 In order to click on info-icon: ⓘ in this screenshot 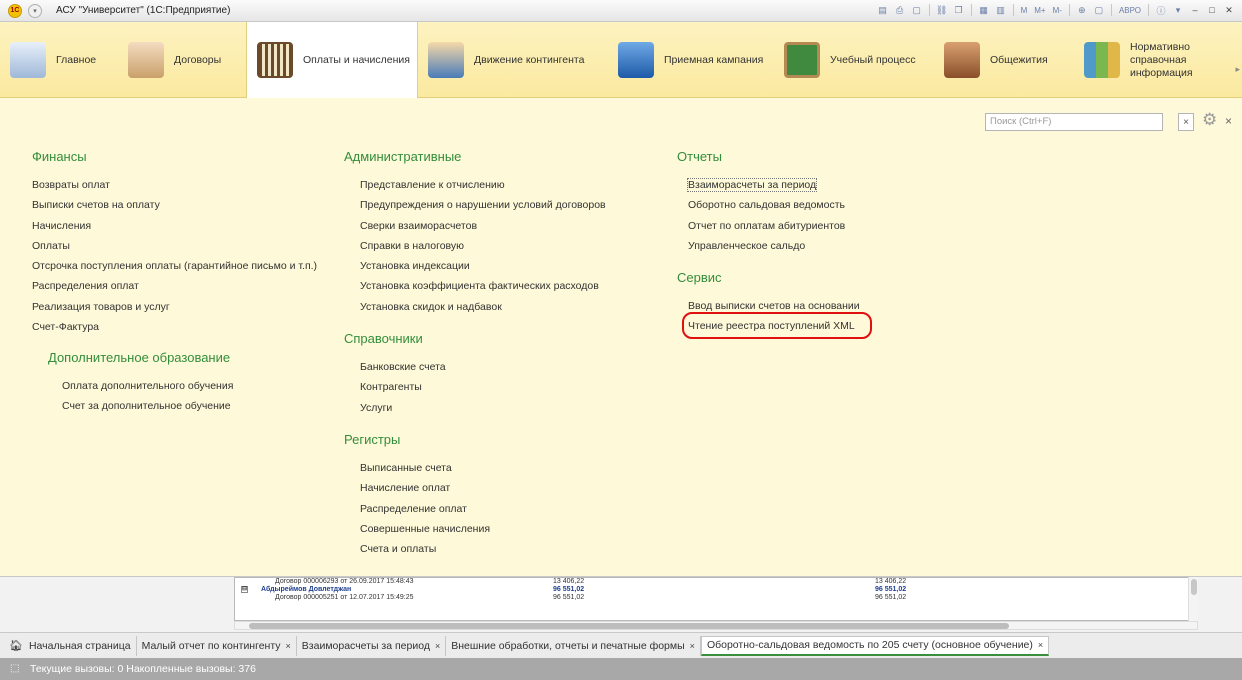, I will do `click(1161, 10)`.